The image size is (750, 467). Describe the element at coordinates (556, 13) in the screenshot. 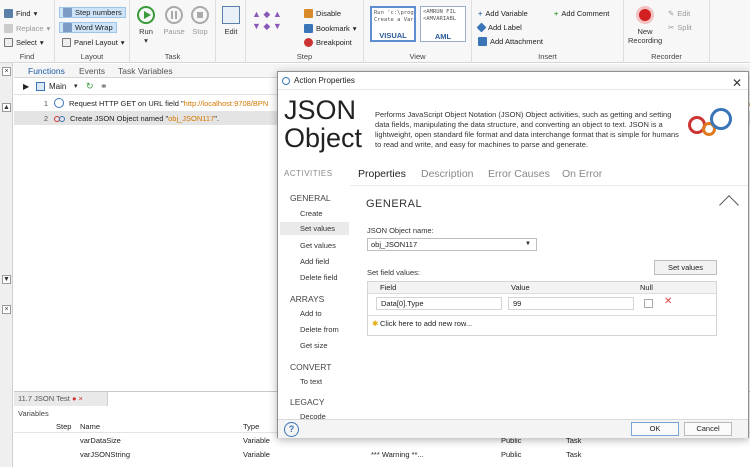

I see `add-comment-icon: +` at that location.